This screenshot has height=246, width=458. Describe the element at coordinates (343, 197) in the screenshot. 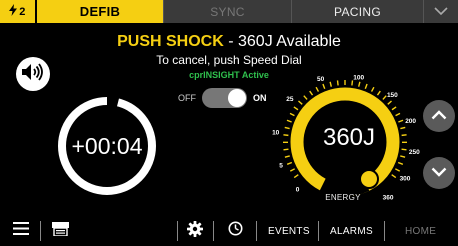

I see `energy-label: ENERGY` at that location.